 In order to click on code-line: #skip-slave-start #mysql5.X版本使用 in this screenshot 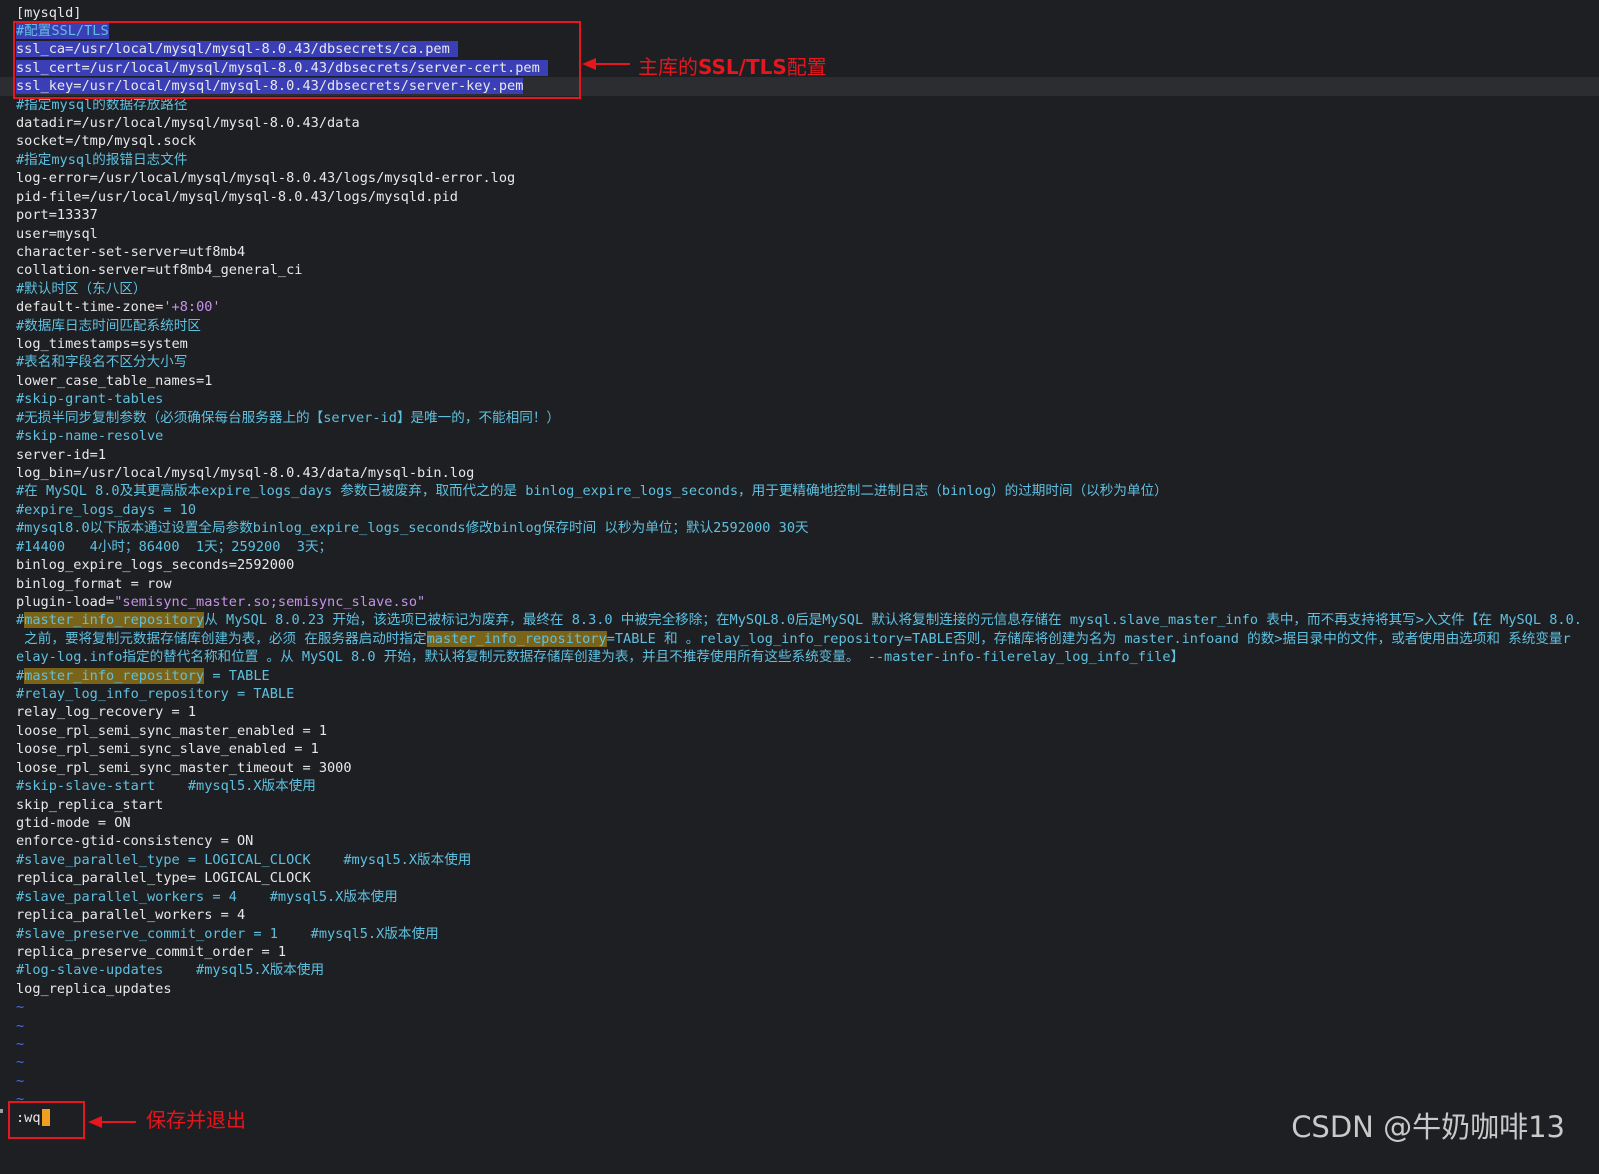, I will do `click(166, 786)`.